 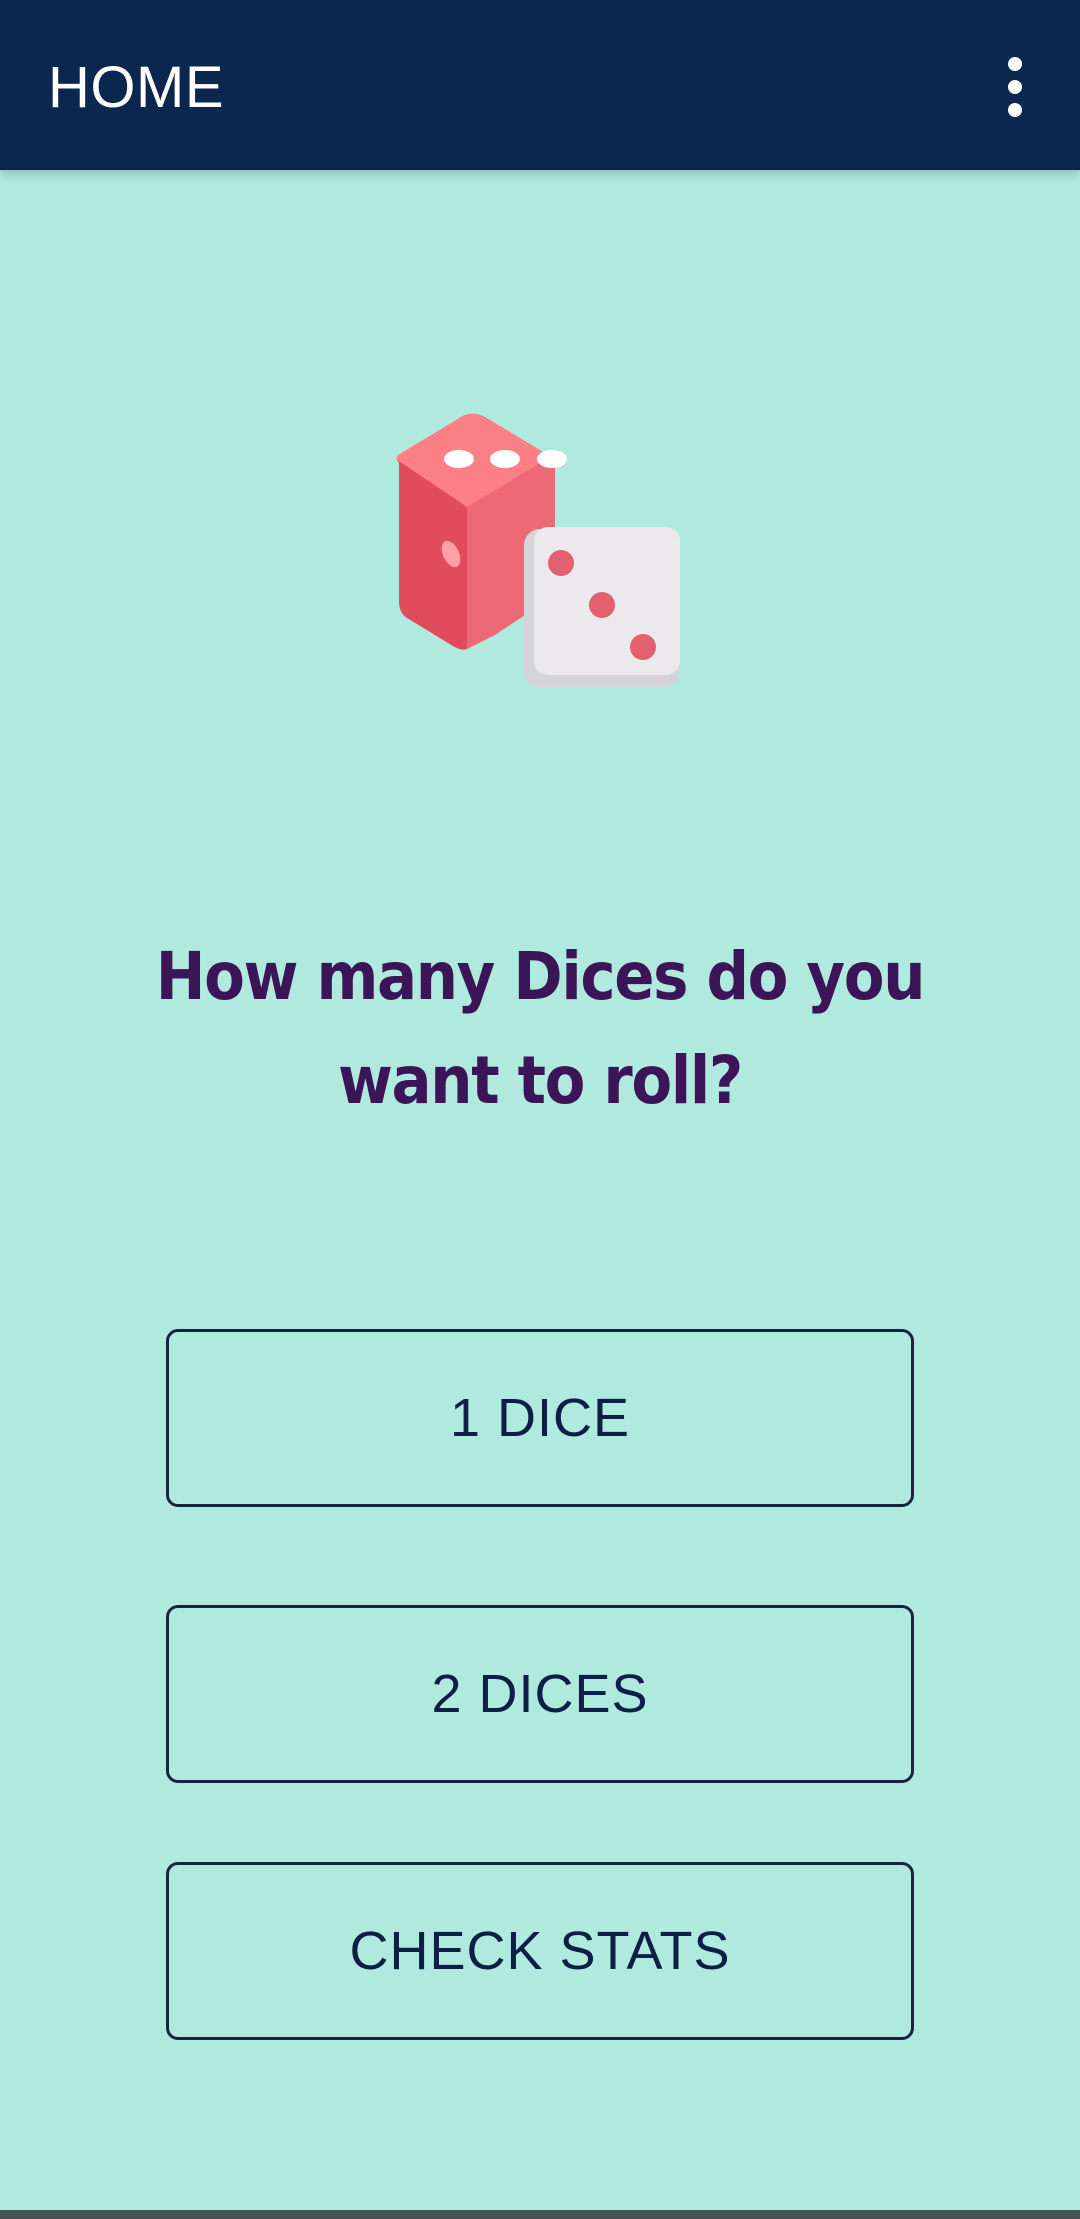 I want to click on app-title: HOME, so click(x=136, y=87).